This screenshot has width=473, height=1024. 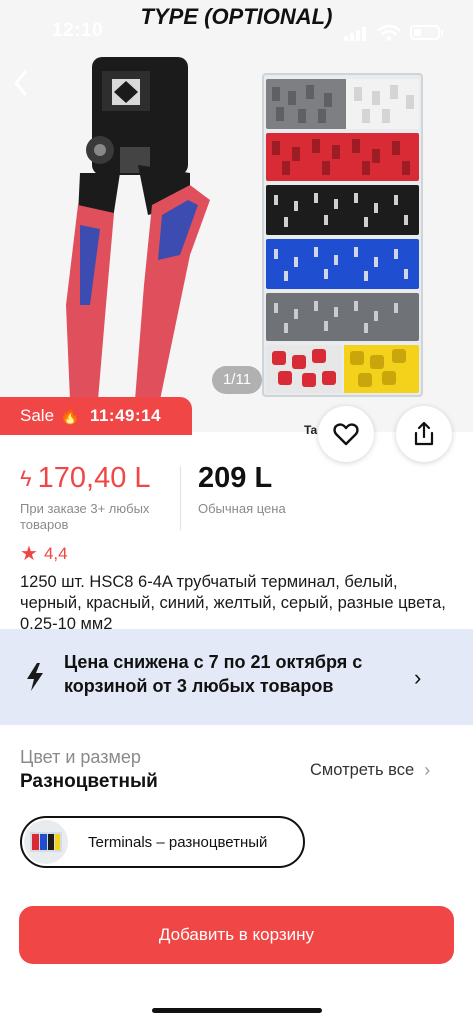 I want to click on terminal-box-image, so click(x=342, y=235).